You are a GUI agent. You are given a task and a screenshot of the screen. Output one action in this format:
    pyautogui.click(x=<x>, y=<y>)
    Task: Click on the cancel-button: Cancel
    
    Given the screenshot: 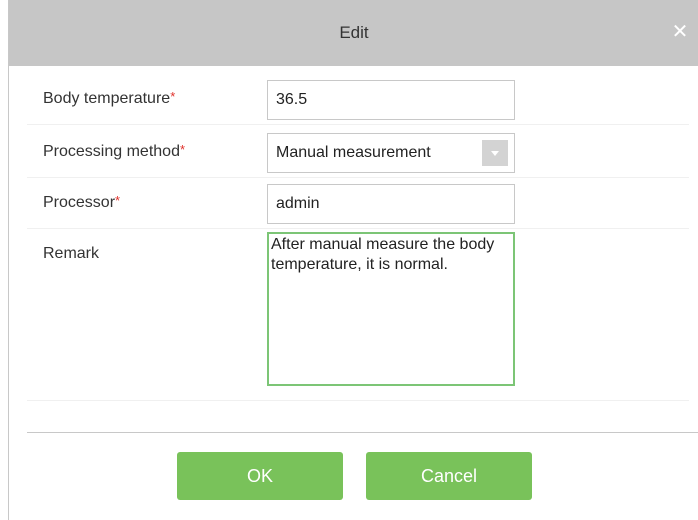 What is the action you would take?
    pyautogui.click(x=449, y=476)
    